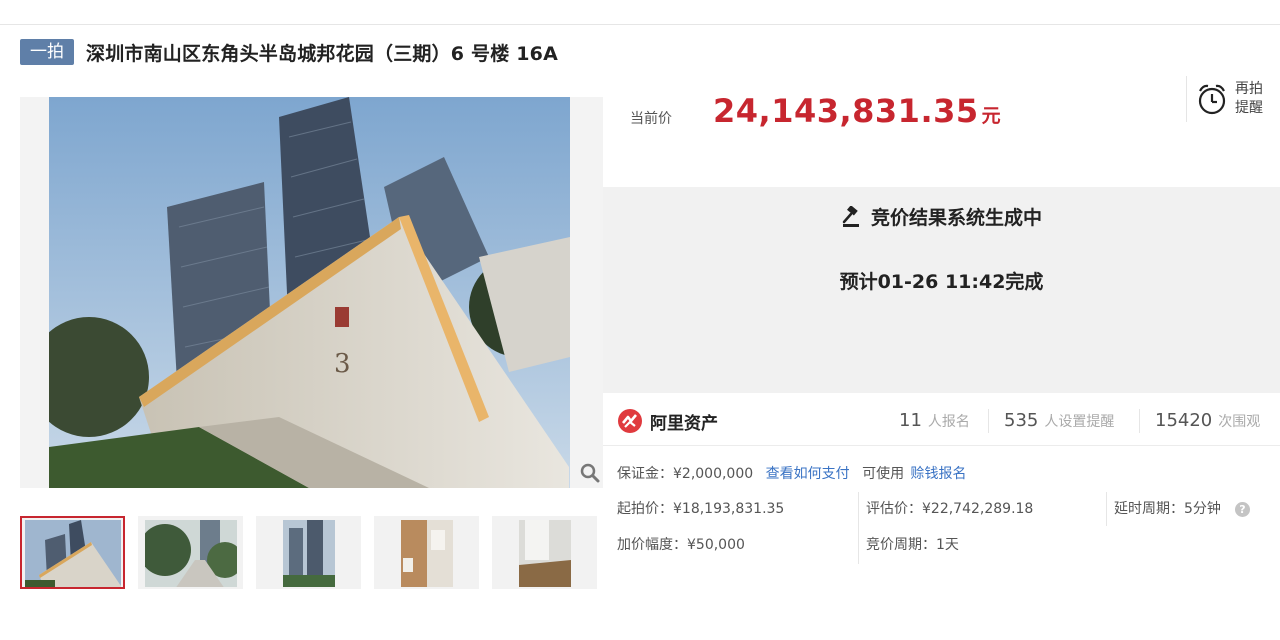  Describe the element at coordinates (1239, 422) in the screenshot. I see `views-label: 次围观` at that location.